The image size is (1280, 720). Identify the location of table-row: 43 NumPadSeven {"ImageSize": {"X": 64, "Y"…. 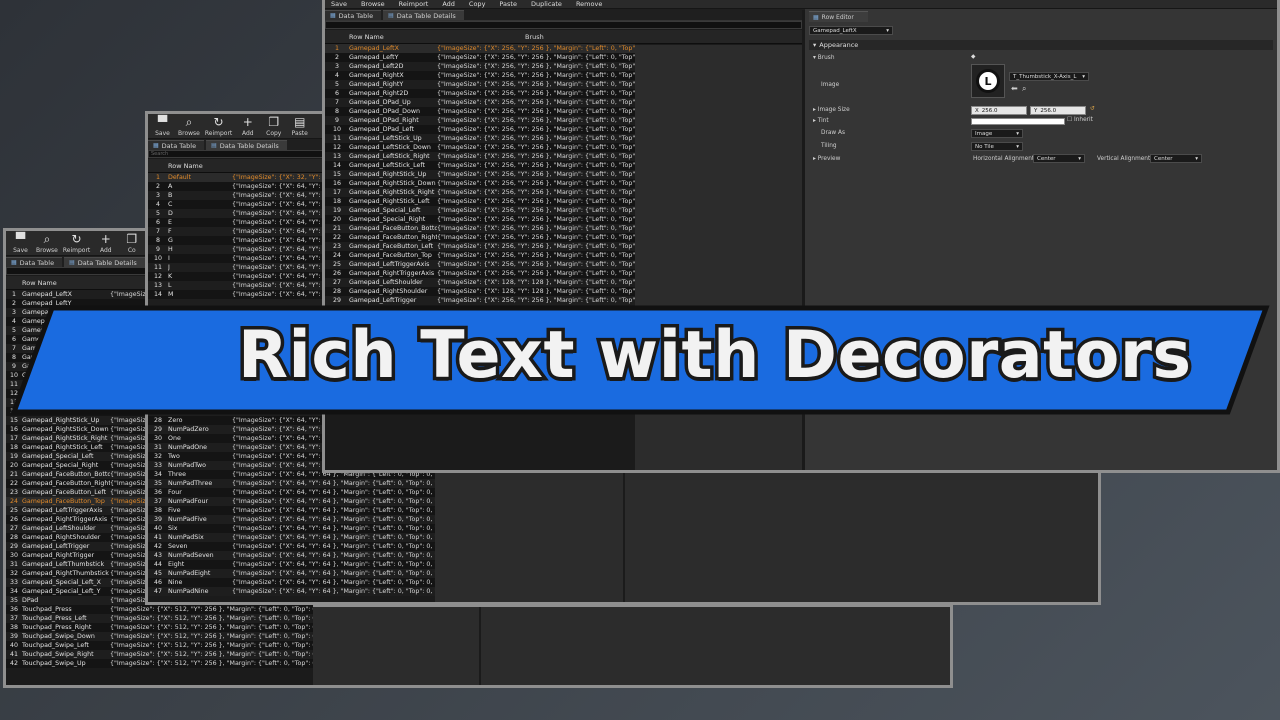
(291, 555).